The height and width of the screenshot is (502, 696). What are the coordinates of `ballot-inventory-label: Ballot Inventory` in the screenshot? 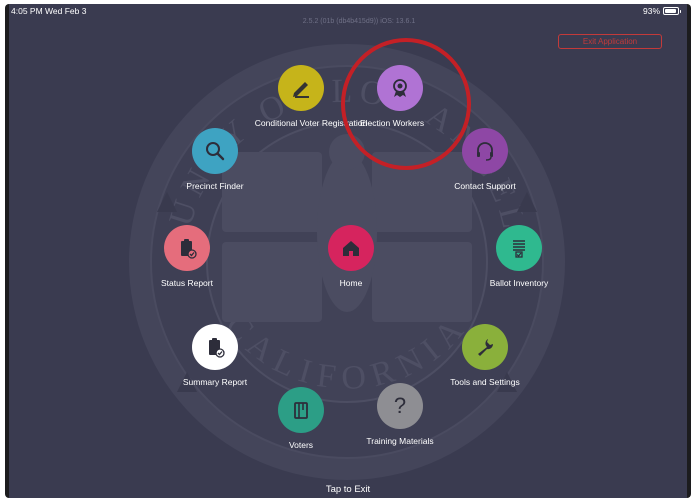 It's located at (519, 283).